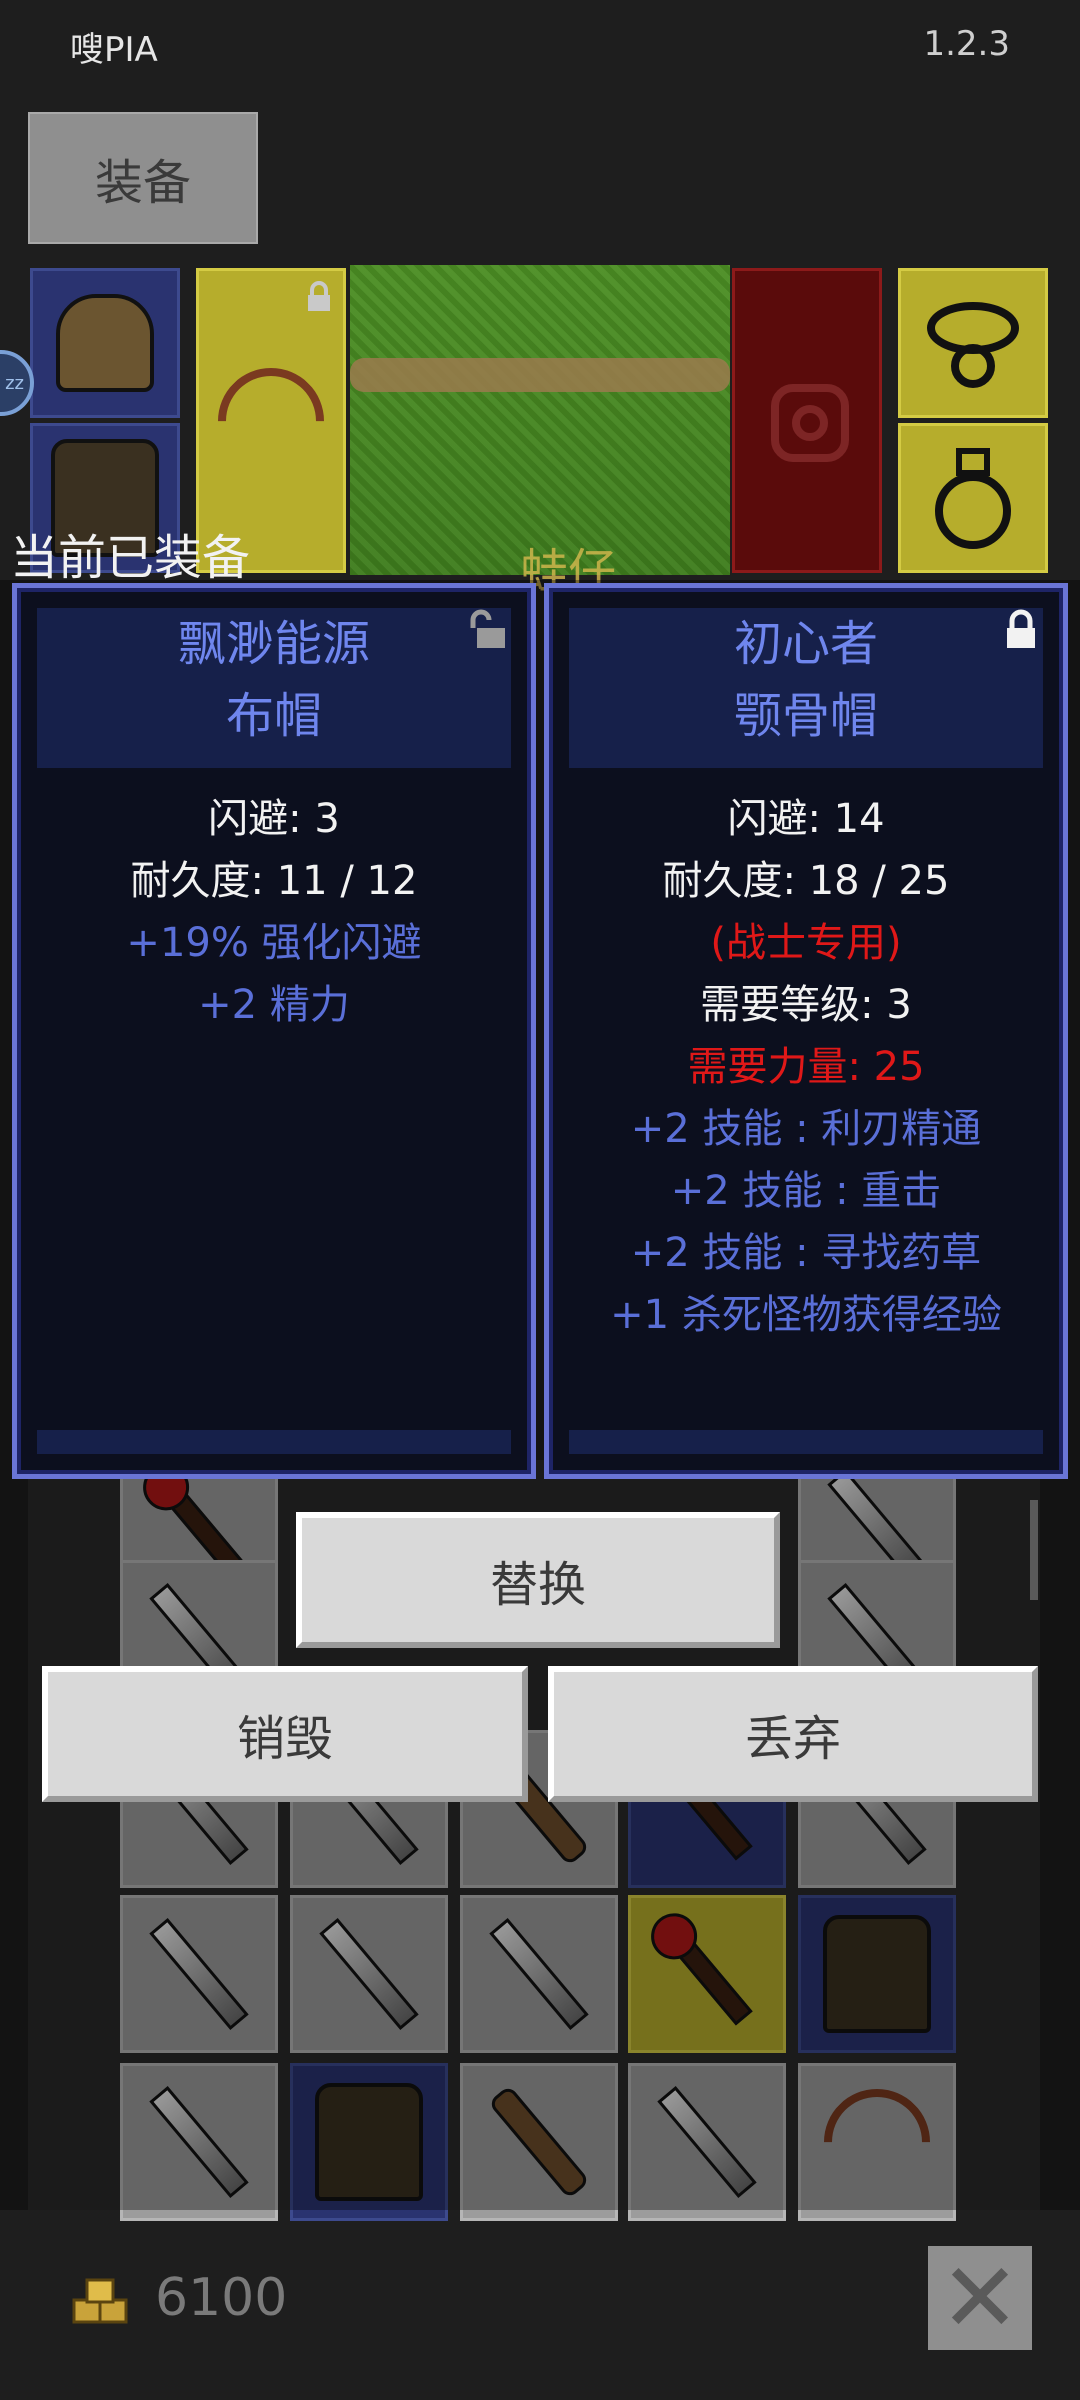 This screenshot has width=1080, height=2400. What do you see at coordinates (221, 2298) in the screenshot?
I see `gold-amount: 6100` at bounding box center [221, 2298].